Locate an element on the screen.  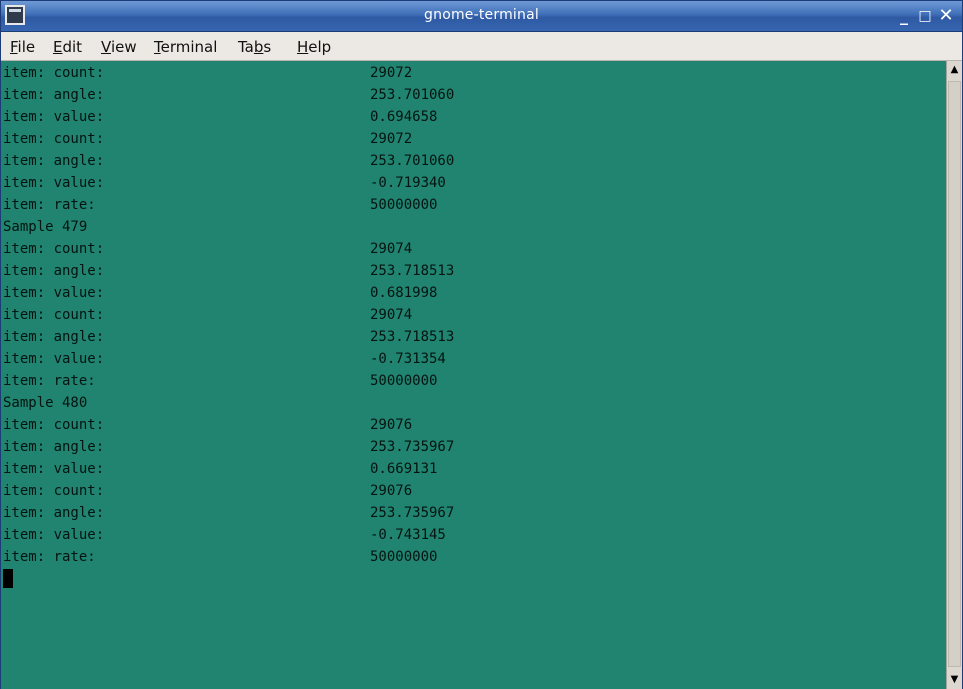
scroll-up-icon: ▲ is located at coordinates (954, 70).